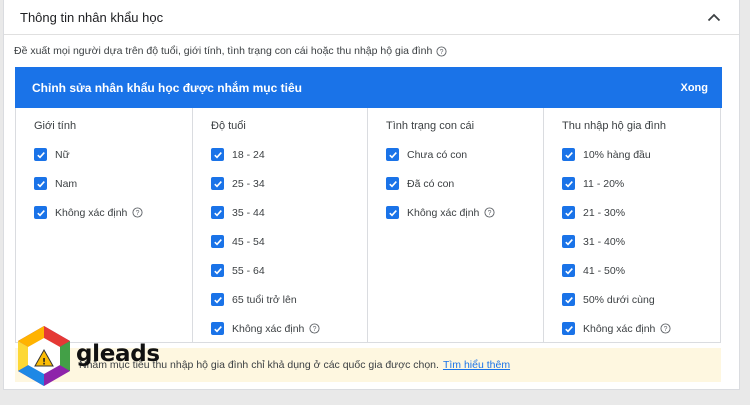  What do you see at coordinates (66, 183) in the screenshot?
I see `option-label: Nam` at bounding box center [66, 183].